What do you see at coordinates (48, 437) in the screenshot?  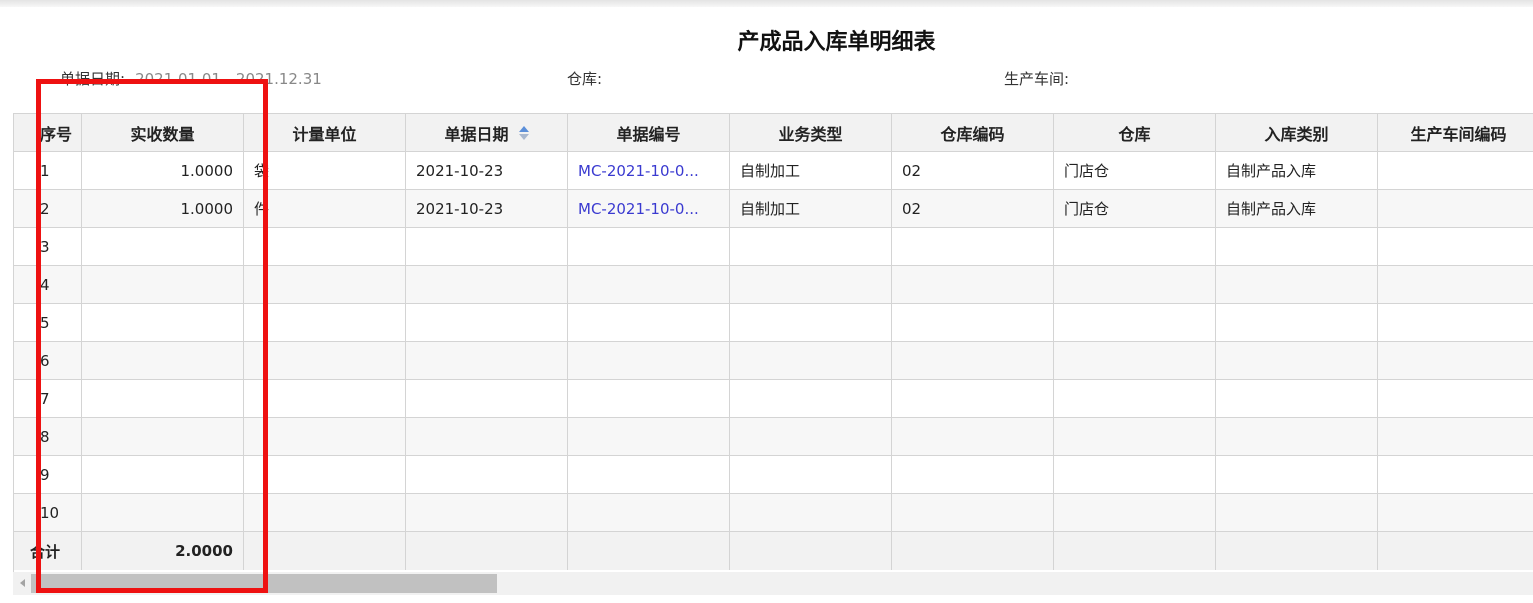 I see `row-no: 8` at bounding box center [48, 437].